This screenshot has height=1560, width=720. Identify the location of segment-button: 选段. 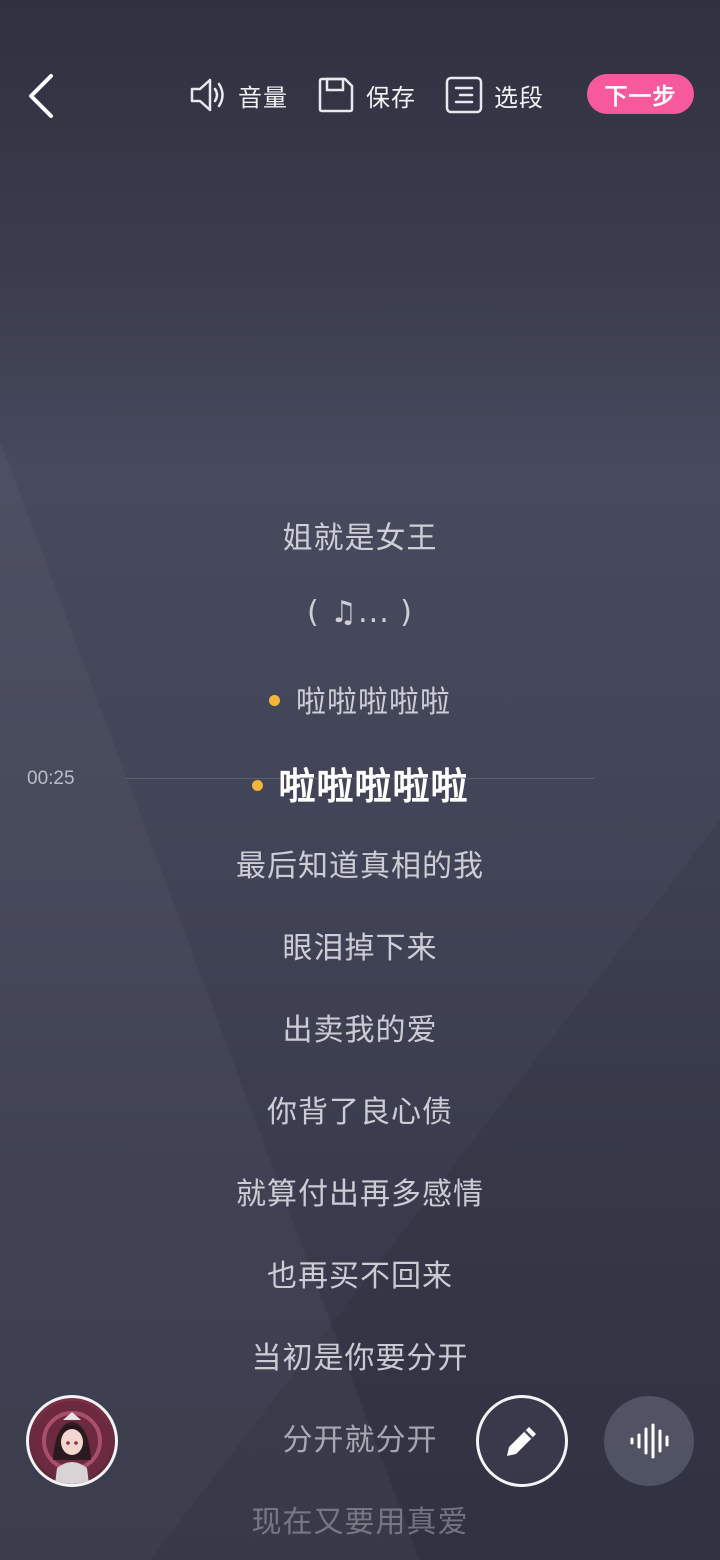
(494, 95).